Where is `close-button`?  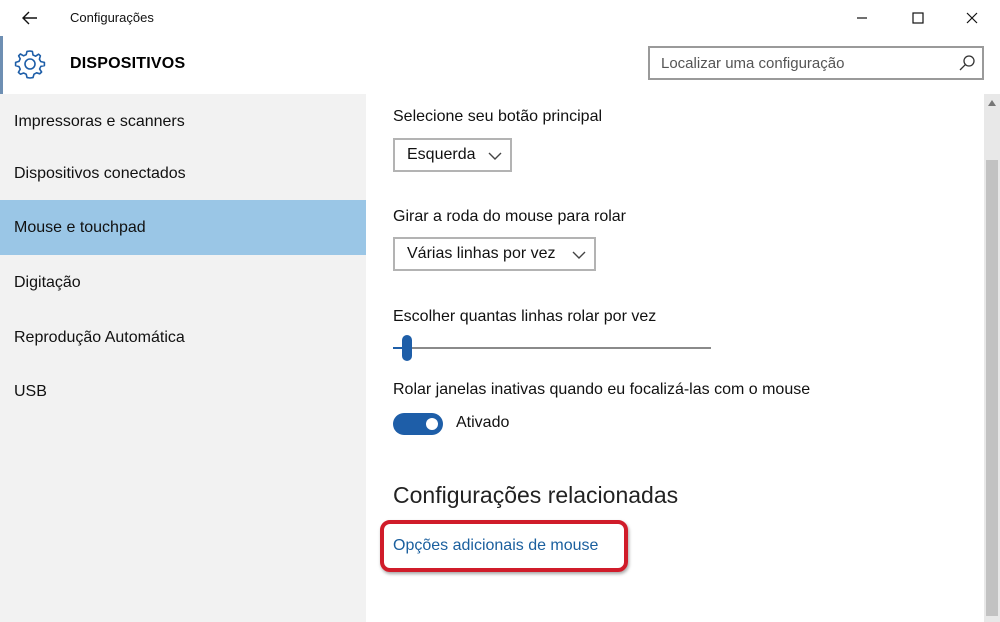 close-button is located at coordinates (972, 18).